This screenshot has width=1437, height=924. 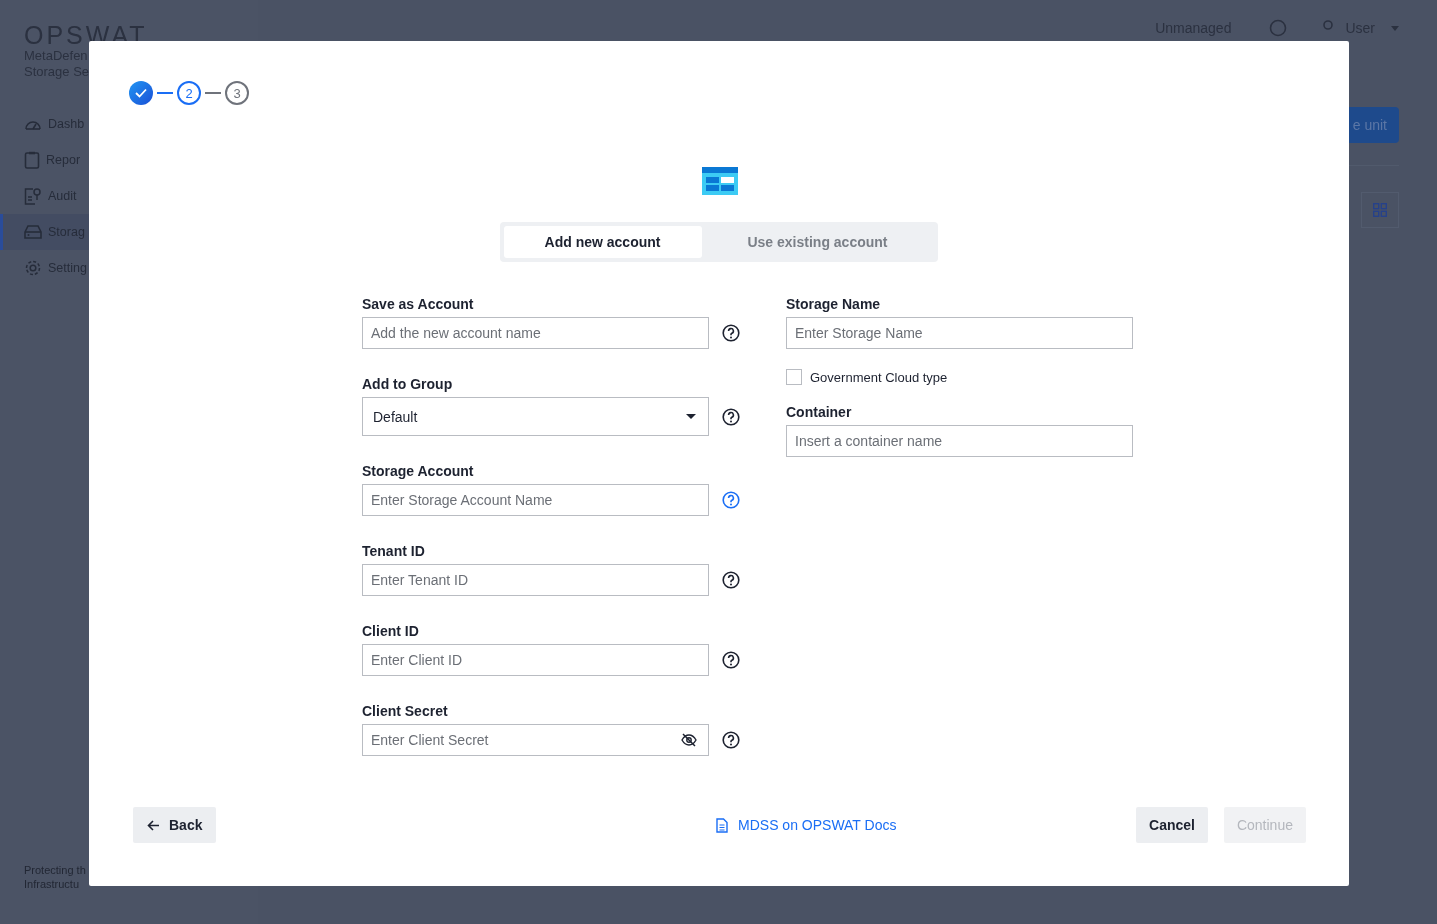 What do you see at coordinates (535, 416) in the screenshot?
I see `group-select: Default` at bounding box center [535, 416].